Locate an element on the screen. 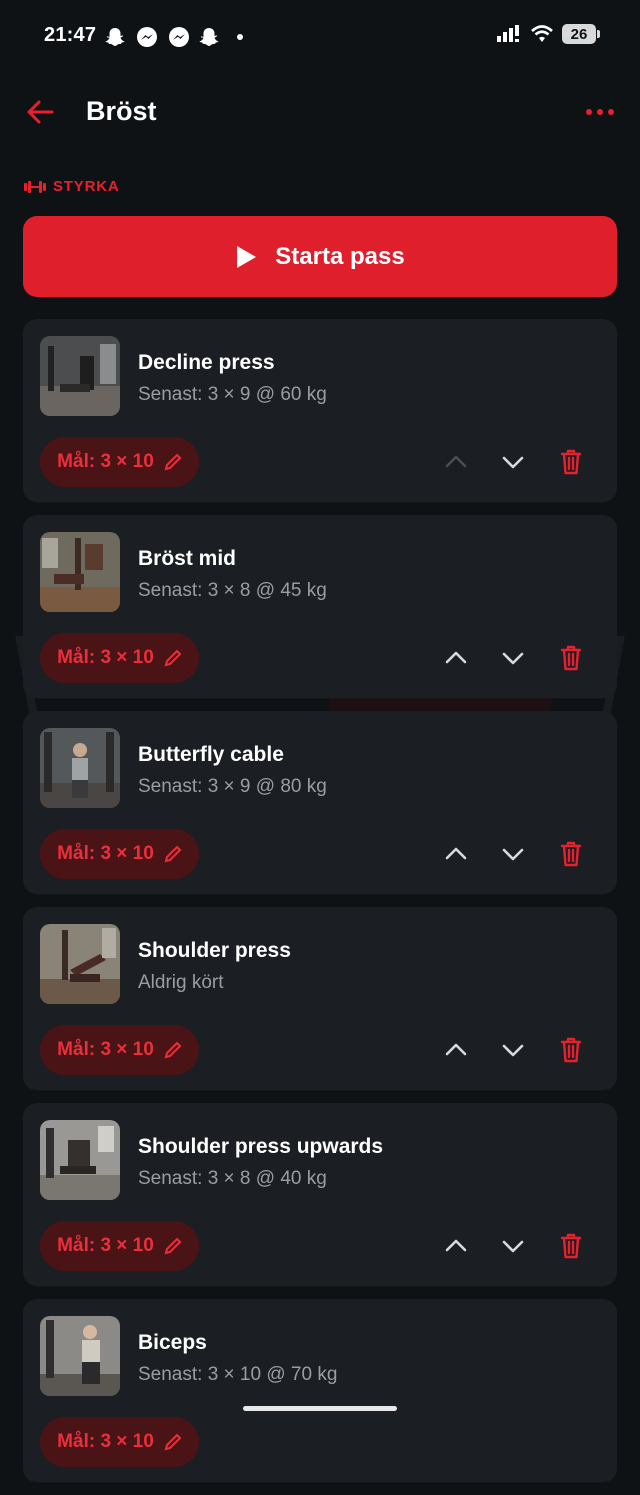 This screenshot has height=1495, width=640. wifi-icon is located at coordinates (542, 33).